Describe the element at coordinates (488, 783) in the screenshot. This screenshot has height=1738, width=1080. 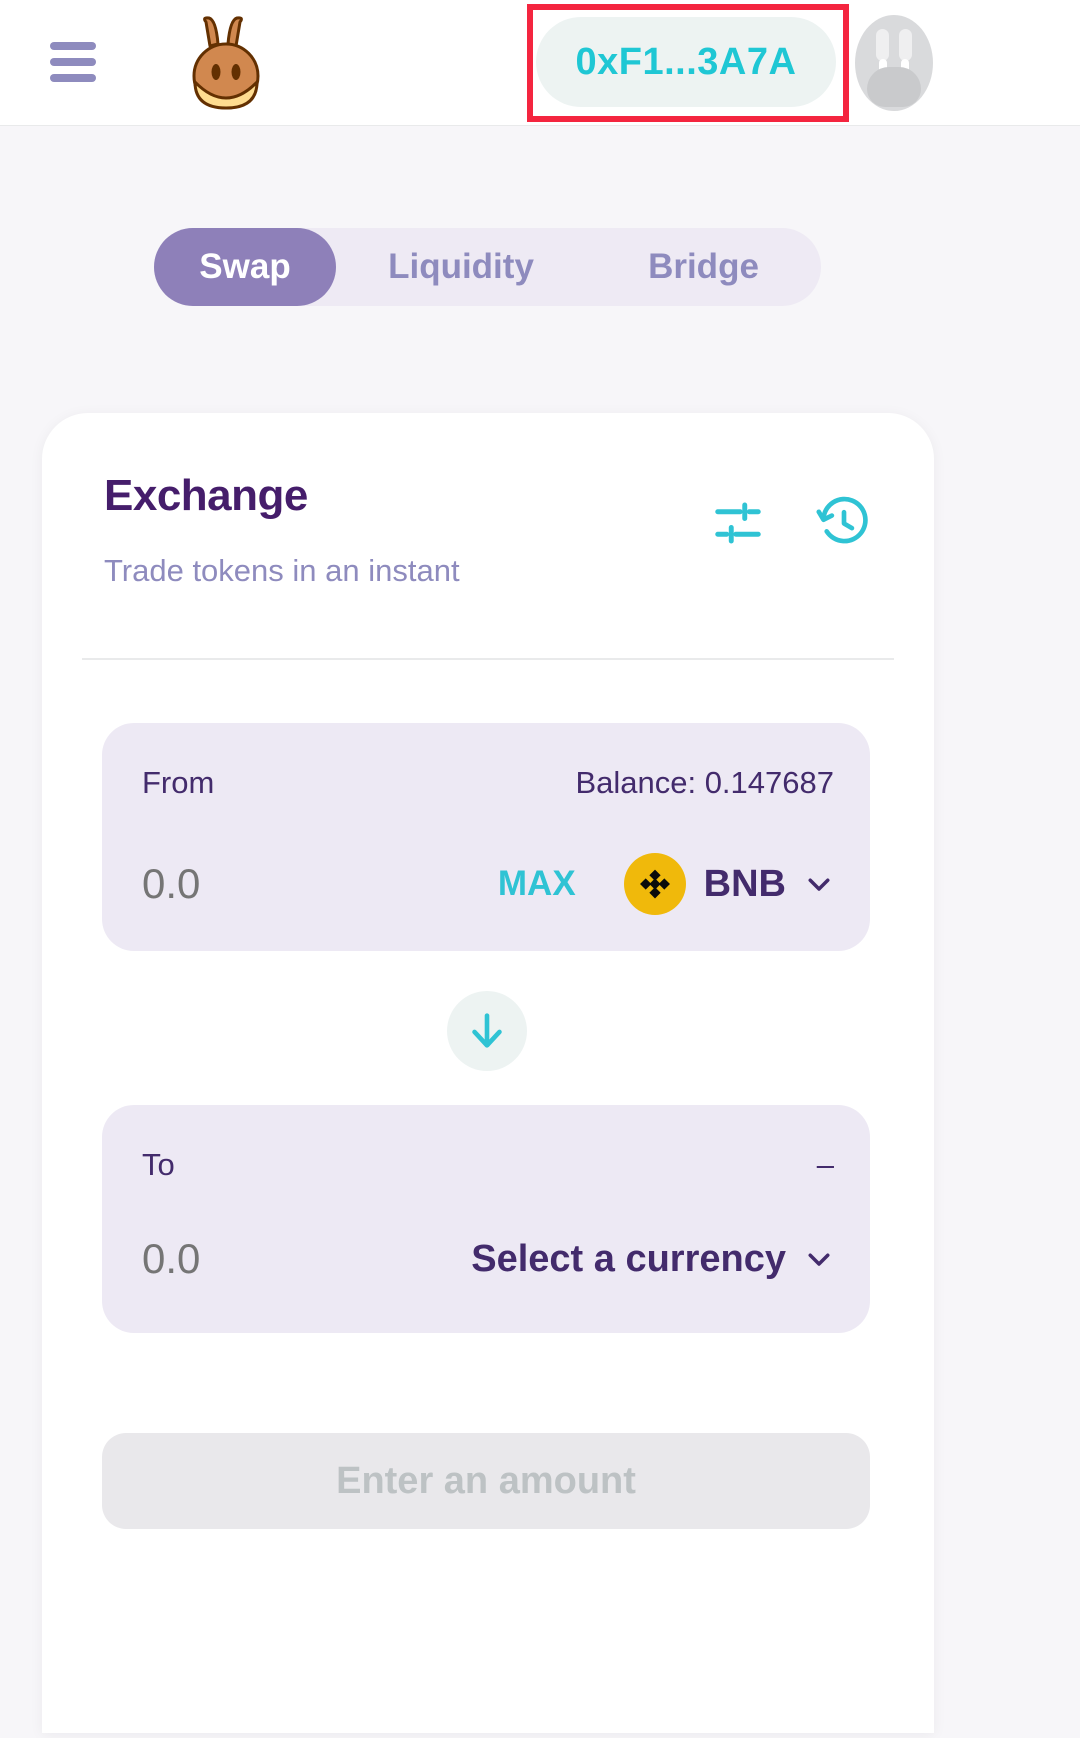
I see `from-panel-top-row: From Balance: 0.147687` at that location.